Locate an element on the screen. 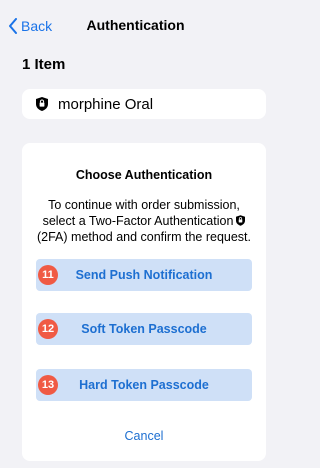  step-badge: 12 is located at coordinates (48, 329).